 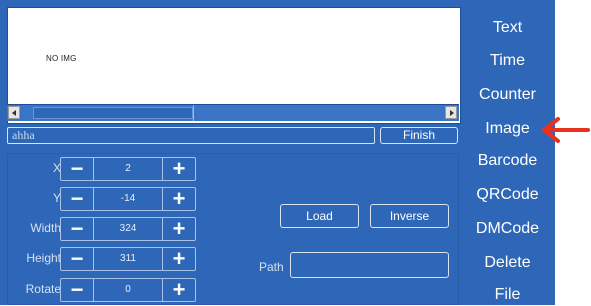 What do you see at coordinates (43, 258) in the screenshot?
I see `property-label: Height` at bounding box center [43, 258].